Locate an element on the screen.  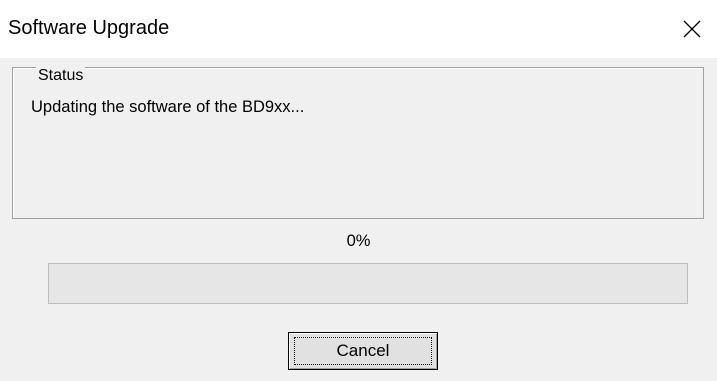
cancel-button: Cancel is located at coordinates (363, 351).